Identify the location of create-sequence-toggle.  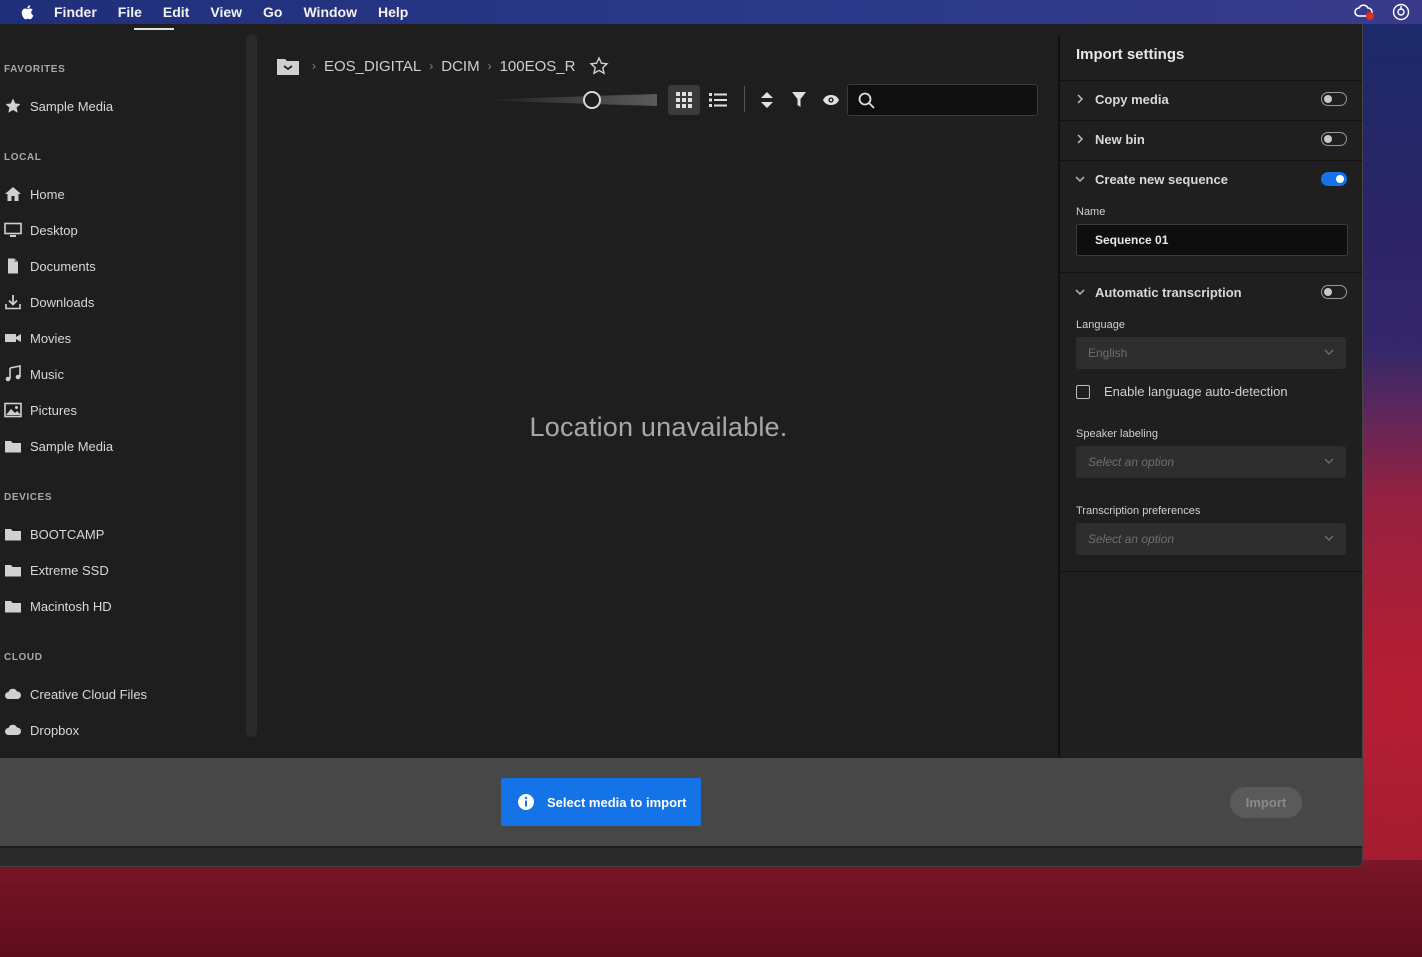
(1334, 179).